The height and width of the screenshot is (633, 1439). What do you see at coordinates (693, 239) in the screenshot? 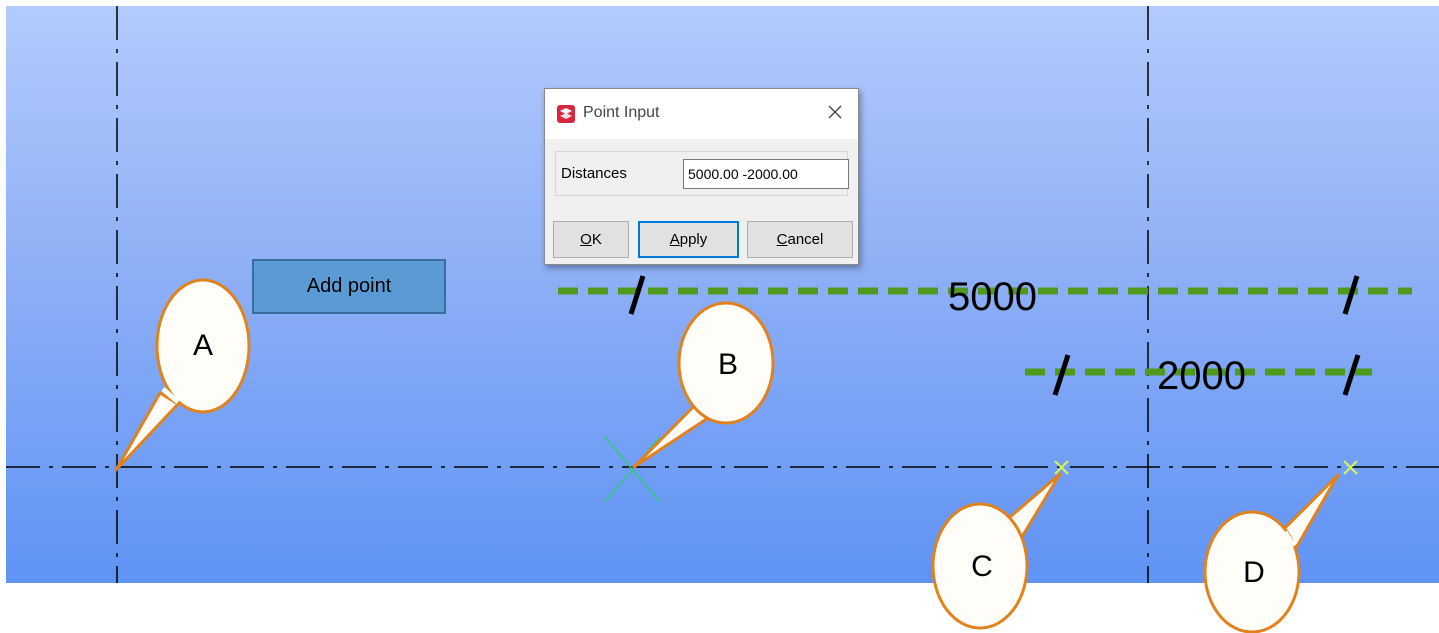
I see `apply-label-rest: pply` at bounding box center [693, 239].